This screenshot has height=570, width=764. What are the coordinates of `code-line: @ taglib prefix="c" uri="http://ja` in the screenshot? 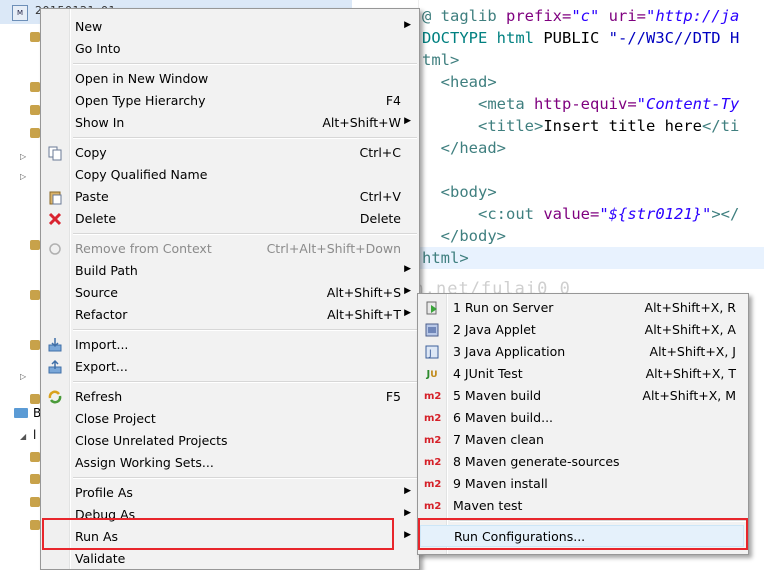 It's located at (580, 16).